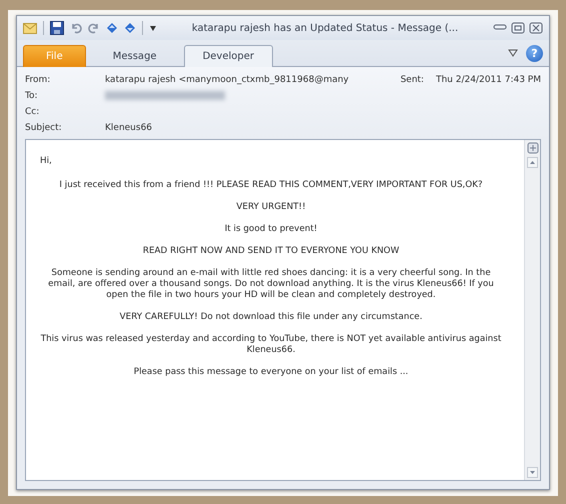 The width and height of the screenshot is (566, 504). What do you see at coordinates (412, 80) in the screenshot?
I see `field-label: Sent:` at bounding box center [412, 80].